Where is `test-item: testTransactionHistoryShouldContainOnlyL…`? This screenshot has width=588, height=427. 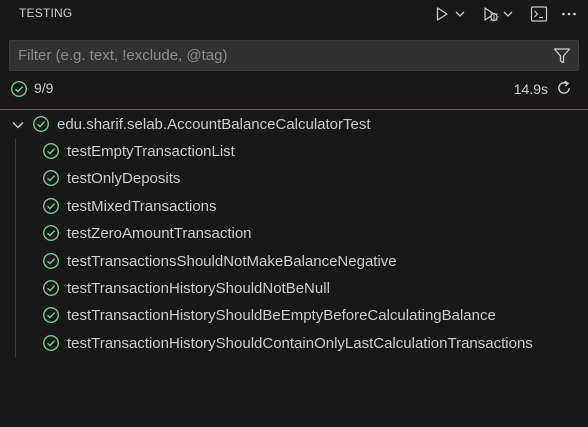 test-item: testTransactionHistoryShouldContainOnlyL… is located at coordinates (294, 343).